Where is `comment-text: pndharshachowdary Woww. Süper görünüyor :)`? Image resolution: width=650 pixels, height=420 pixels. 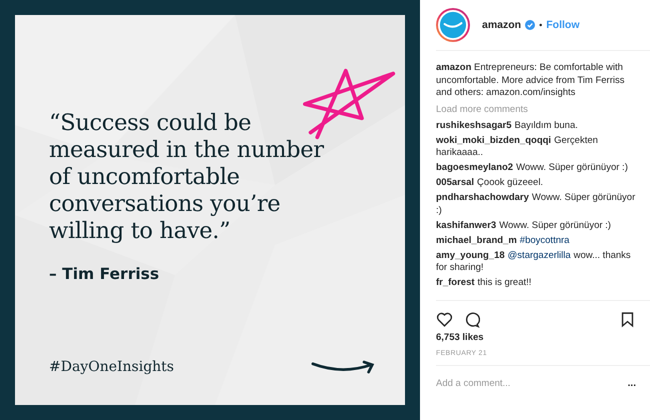 comment-text: pndharshachowdary Woww. Süper görünüyor :) is located at coordinates (536, 204).